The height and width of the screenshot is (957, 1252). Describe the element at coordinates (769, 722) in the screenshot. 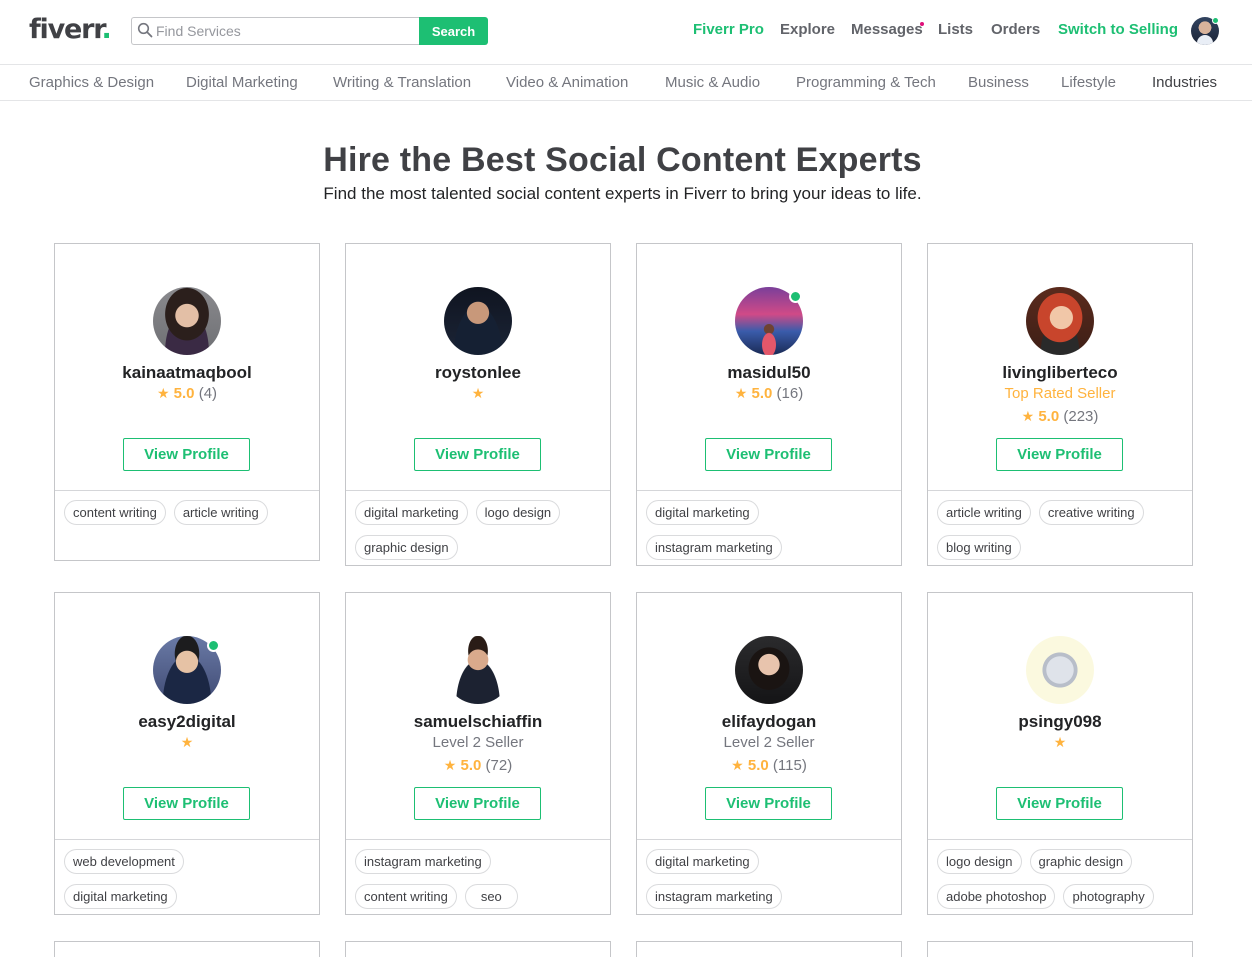

I see `seller-username: elifaydogan` at that location.